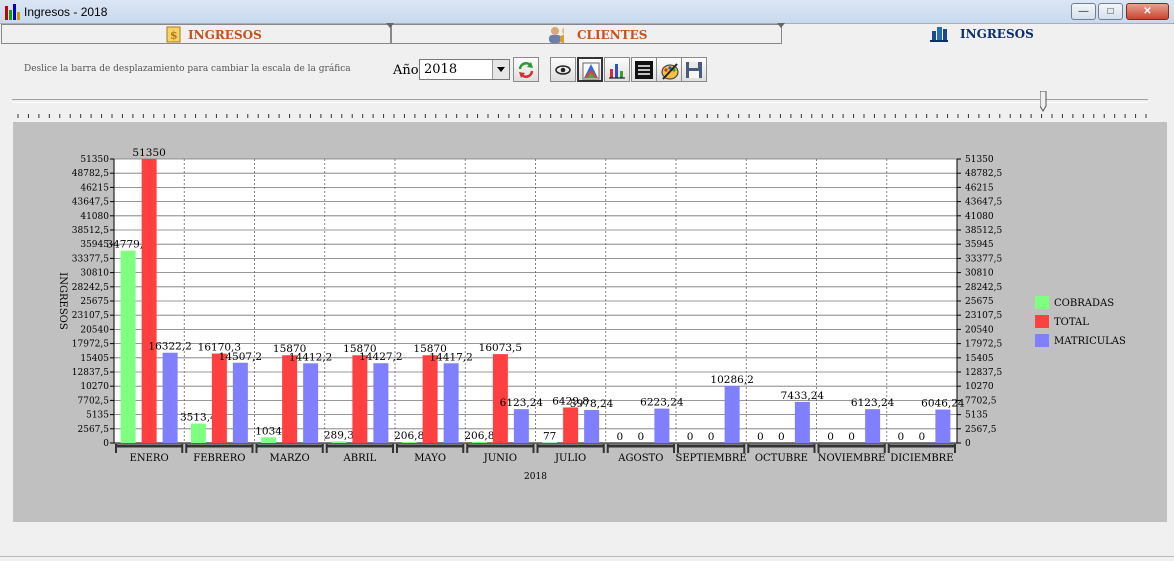 The width and height of the screenshot is (1174, 561). What do you see at coordinates (225, 35) in the screenshot?
I see `tab-label: INGRESOS` at bounding box center [225, 35].